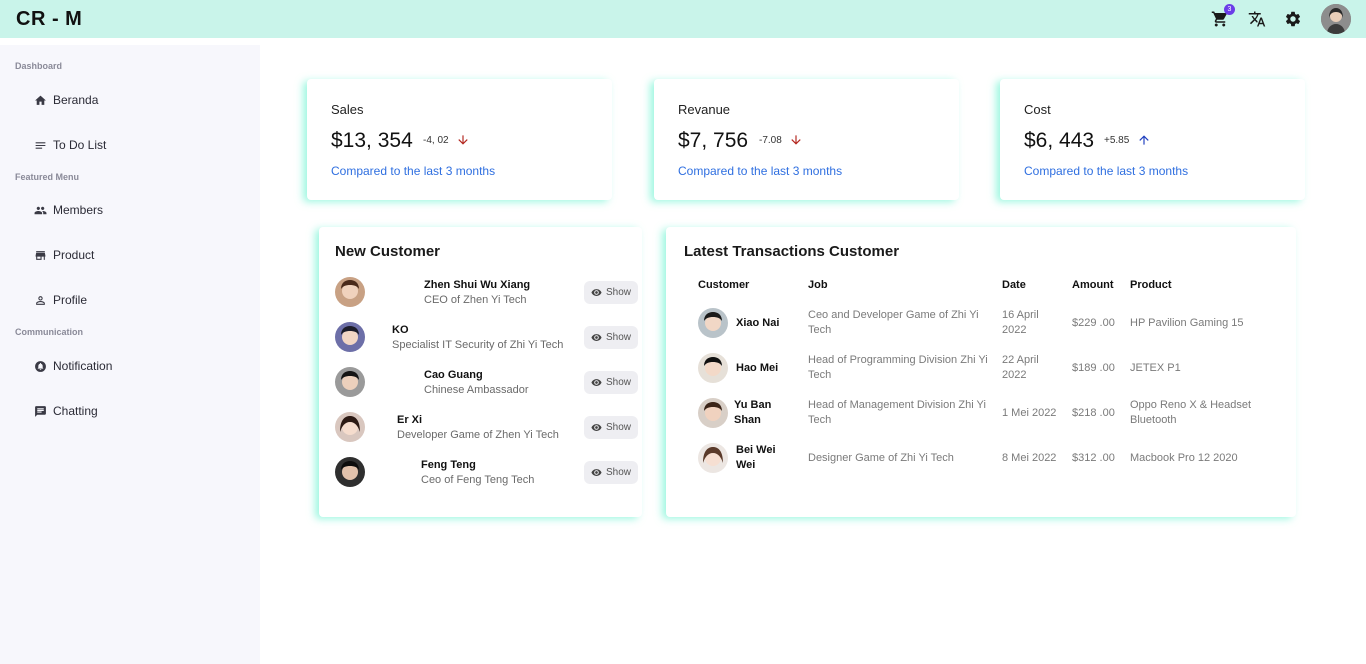 This screenshot has height=664, width=1366. Describe the element at coordinates (1020, 367) in the screenshot. I see `table-cell-date: 22 April 2022` at that location.